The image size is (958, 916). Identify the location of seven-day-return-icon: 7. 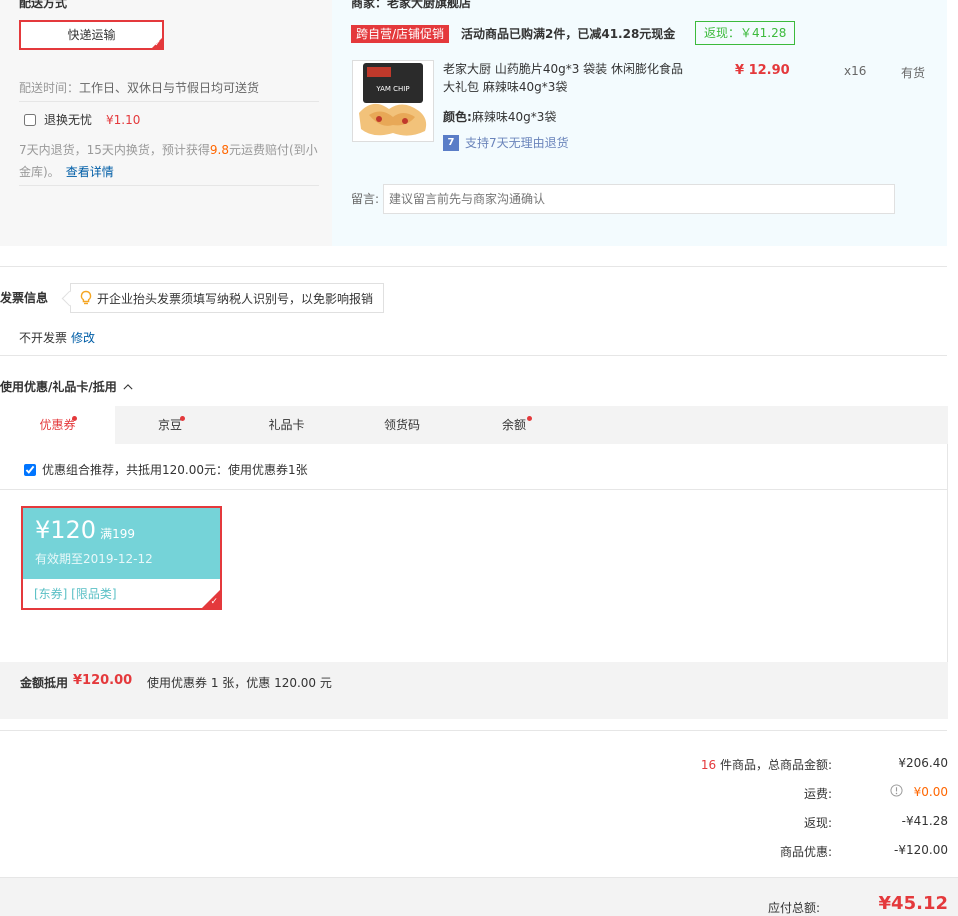
(451, 142).